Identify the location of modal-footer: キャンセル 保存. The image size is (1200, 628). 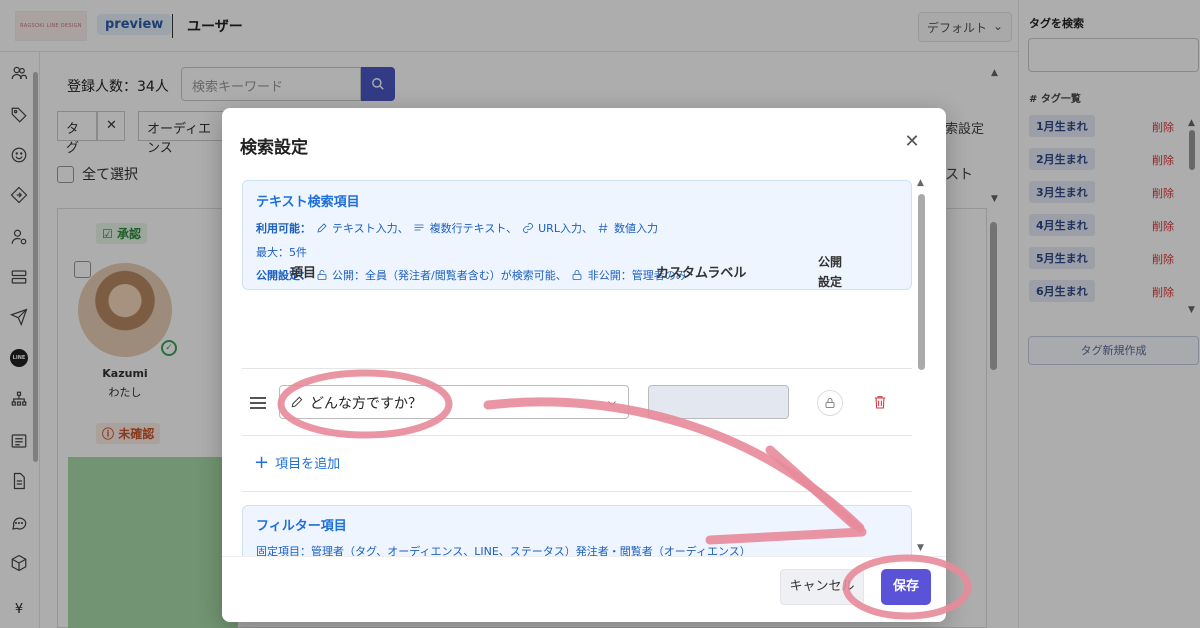
(584, 589).